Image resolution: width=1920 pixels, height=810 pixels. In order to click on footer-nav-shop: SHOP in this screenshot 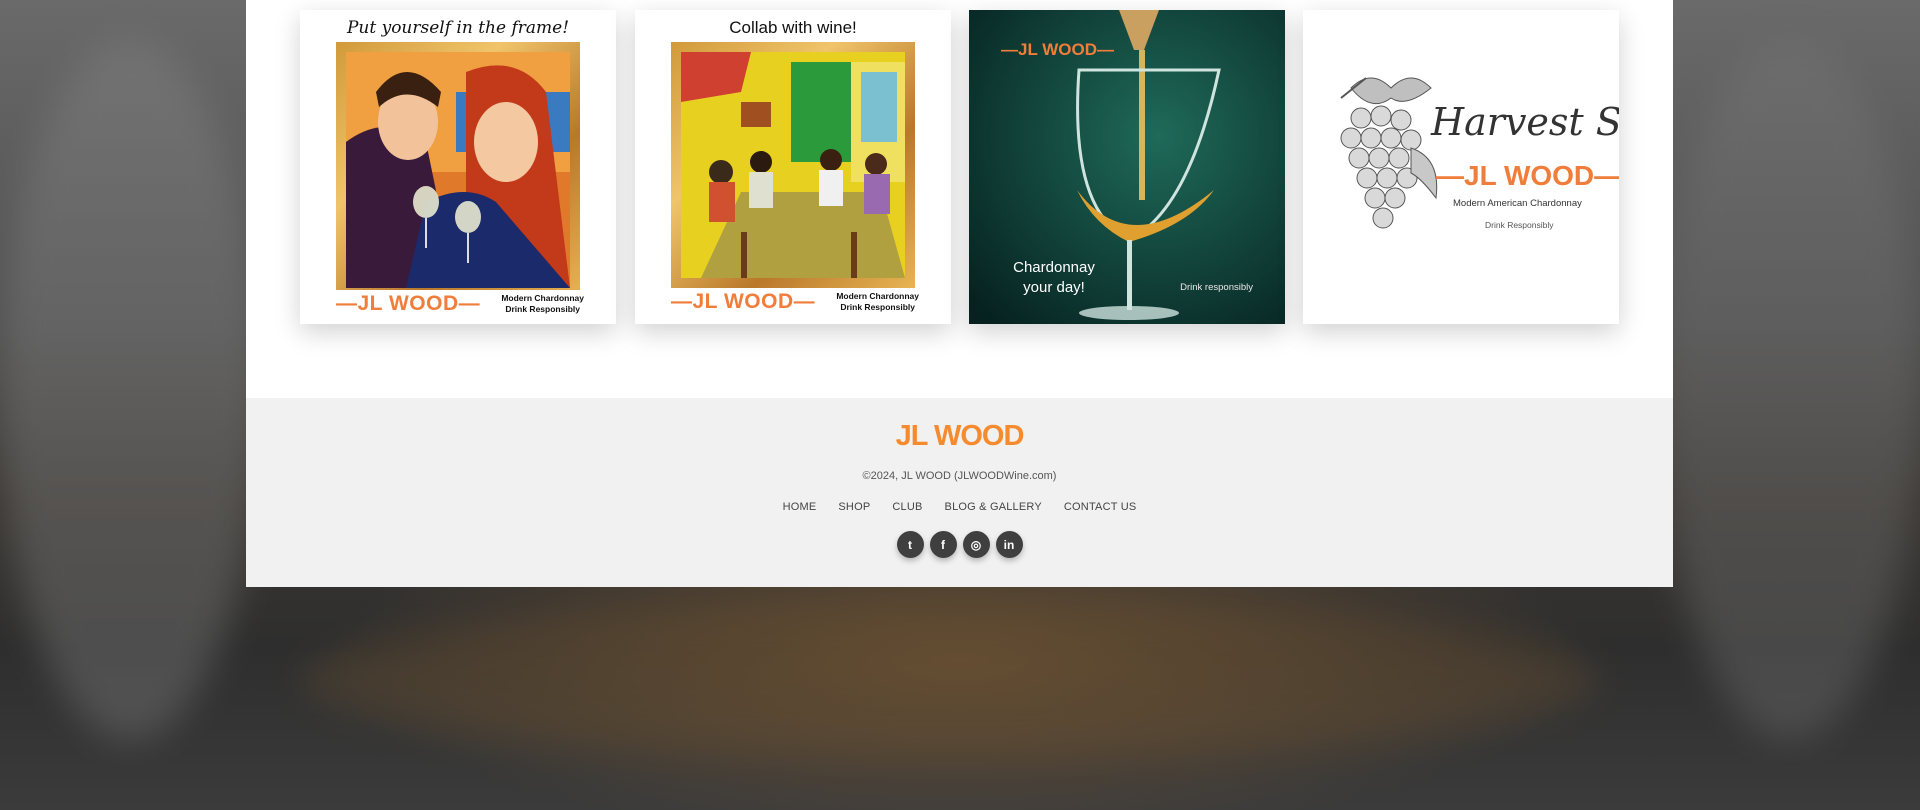, I will do `click(854, 507)`.